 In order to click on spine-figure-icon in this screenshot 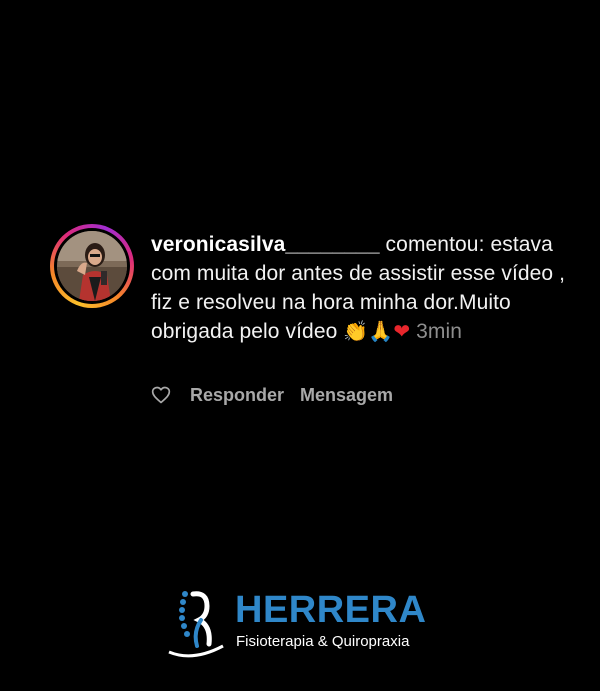, I will do `click(196, 624)`.